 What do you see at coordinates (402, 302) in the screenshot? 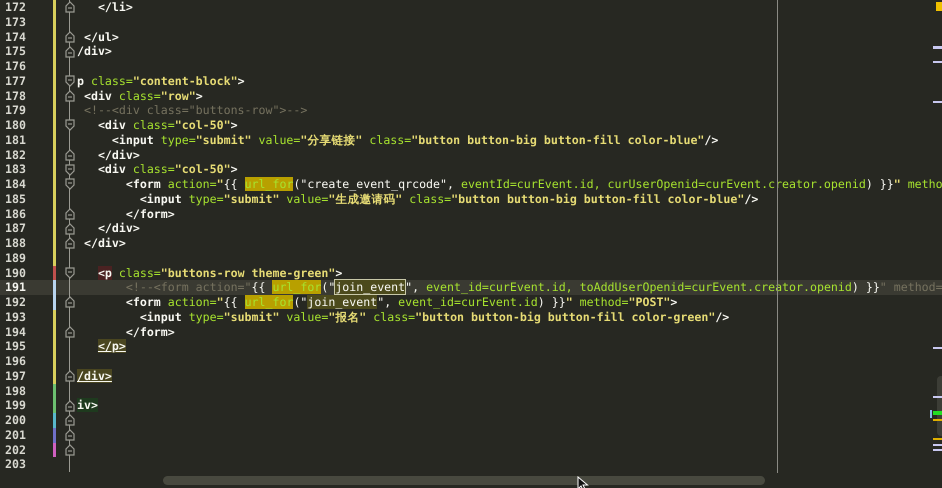
I see `code-line: <form action="{{ url_for("join_event", event_id=curEvent.id) }}" method="POST">` at bounding box center [402, 302].